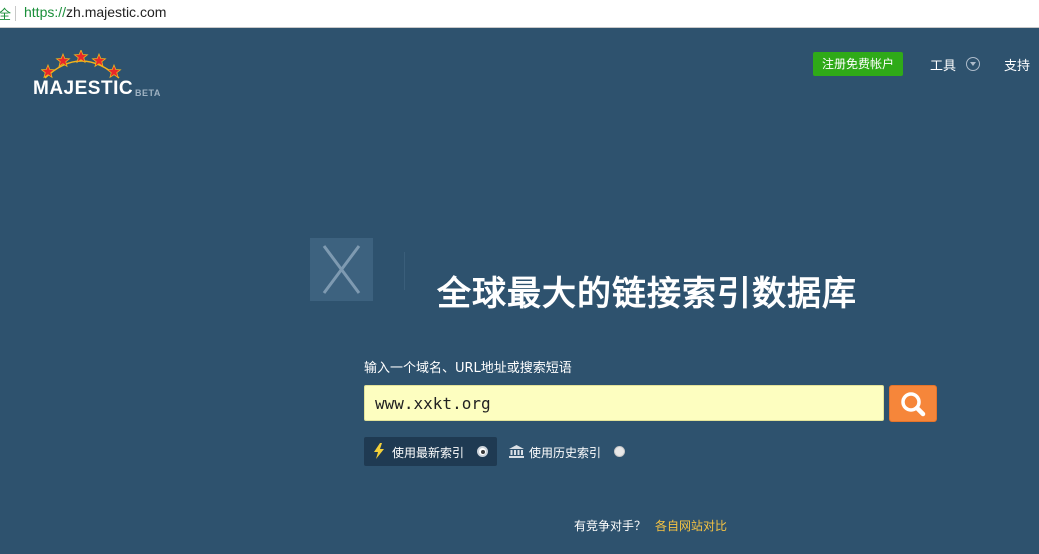 Image resolution: width=1039 pixels, height=554 pixels. Describe the element at coordinates (15, 13) in the screenshot. I see `address-bar-divider` at that location.